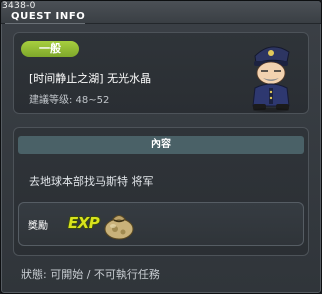 The width and height of the screenshot is (322, 294). Describe the element at coordinates (90, 274) in the screenshot. I see `quest-status: 狀態: 可開始 / 不可執行任務` at that location.